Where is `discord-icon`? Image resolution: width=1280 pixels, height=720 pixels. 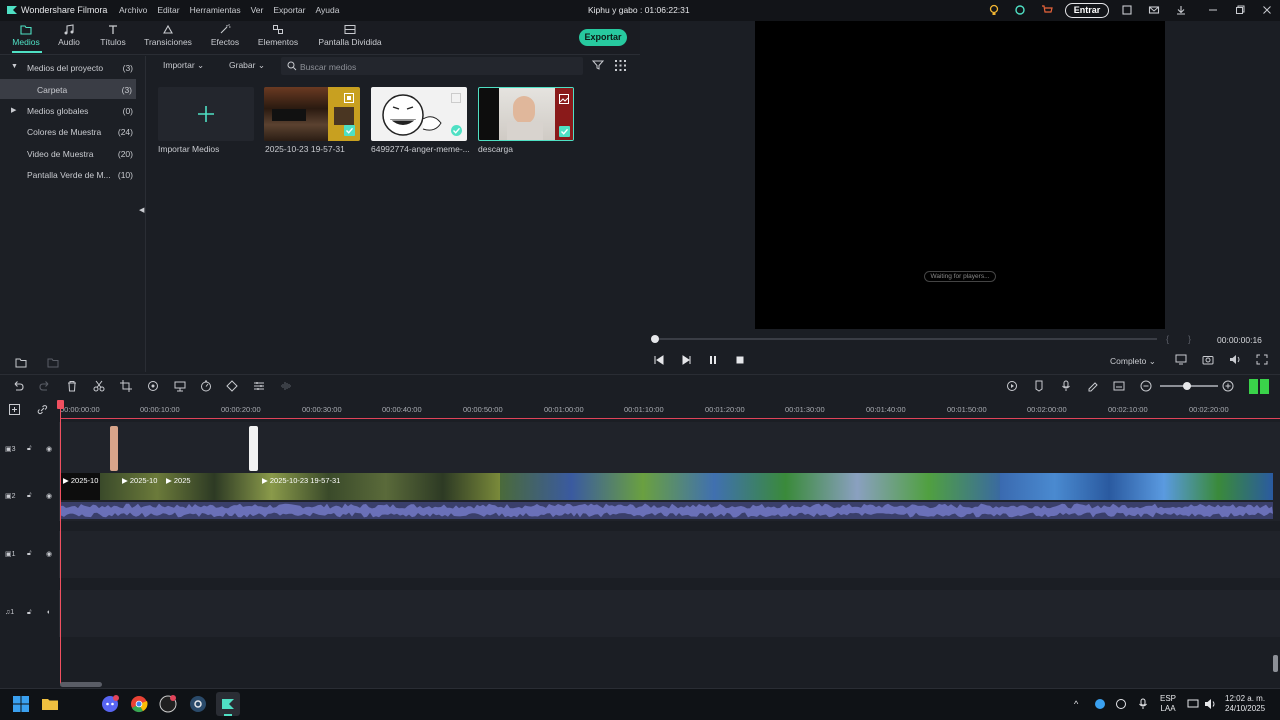 discord-icon is located at coordinates (110, 704).